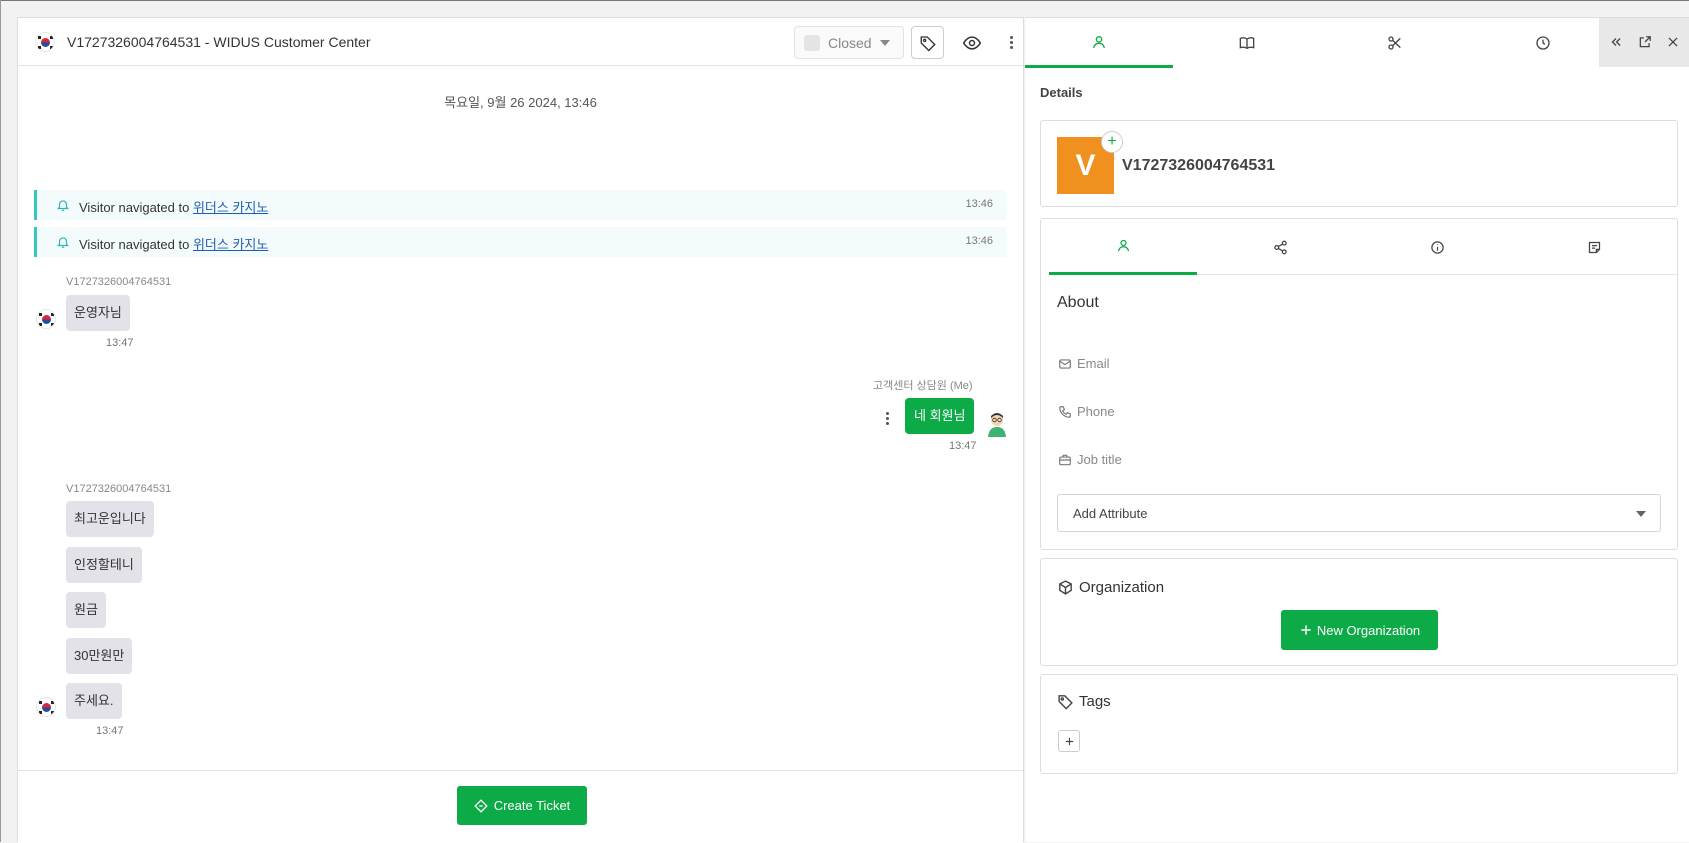  What do you see at coordinates (1359, 513) in the screenshot?
I see `add-attribute-select: Add Attribute` at bounding box center [1359, 513].